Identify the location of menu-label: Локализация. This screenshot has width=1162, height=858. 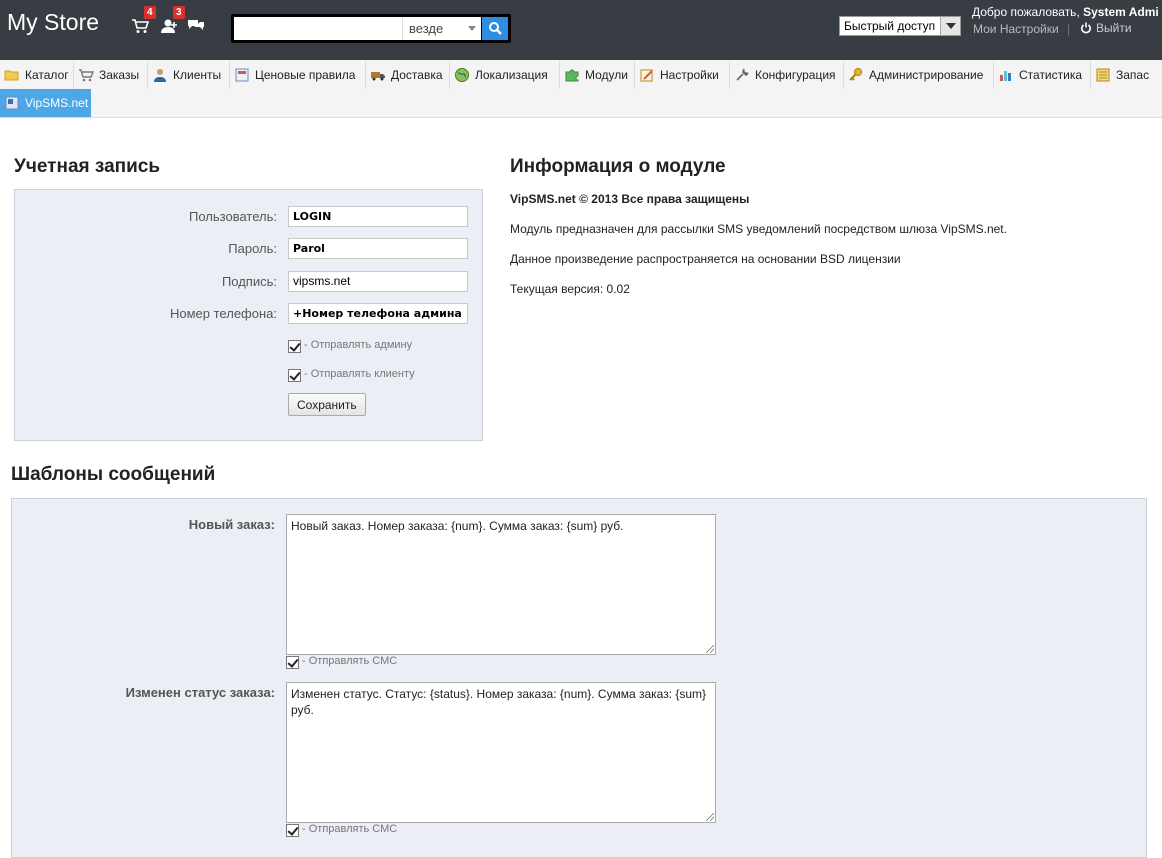
(511, 75).